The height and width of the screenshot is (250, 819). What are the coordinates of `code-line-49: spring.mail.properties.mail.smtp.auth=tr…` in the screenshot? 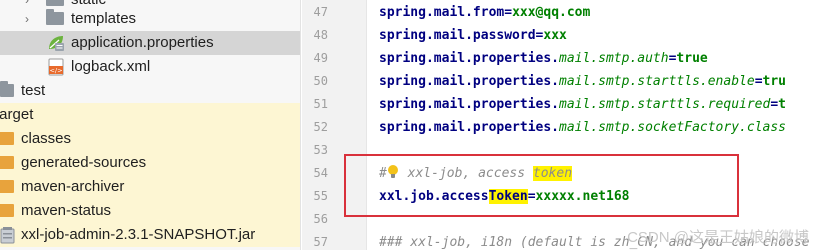 It's located at (543, 58).